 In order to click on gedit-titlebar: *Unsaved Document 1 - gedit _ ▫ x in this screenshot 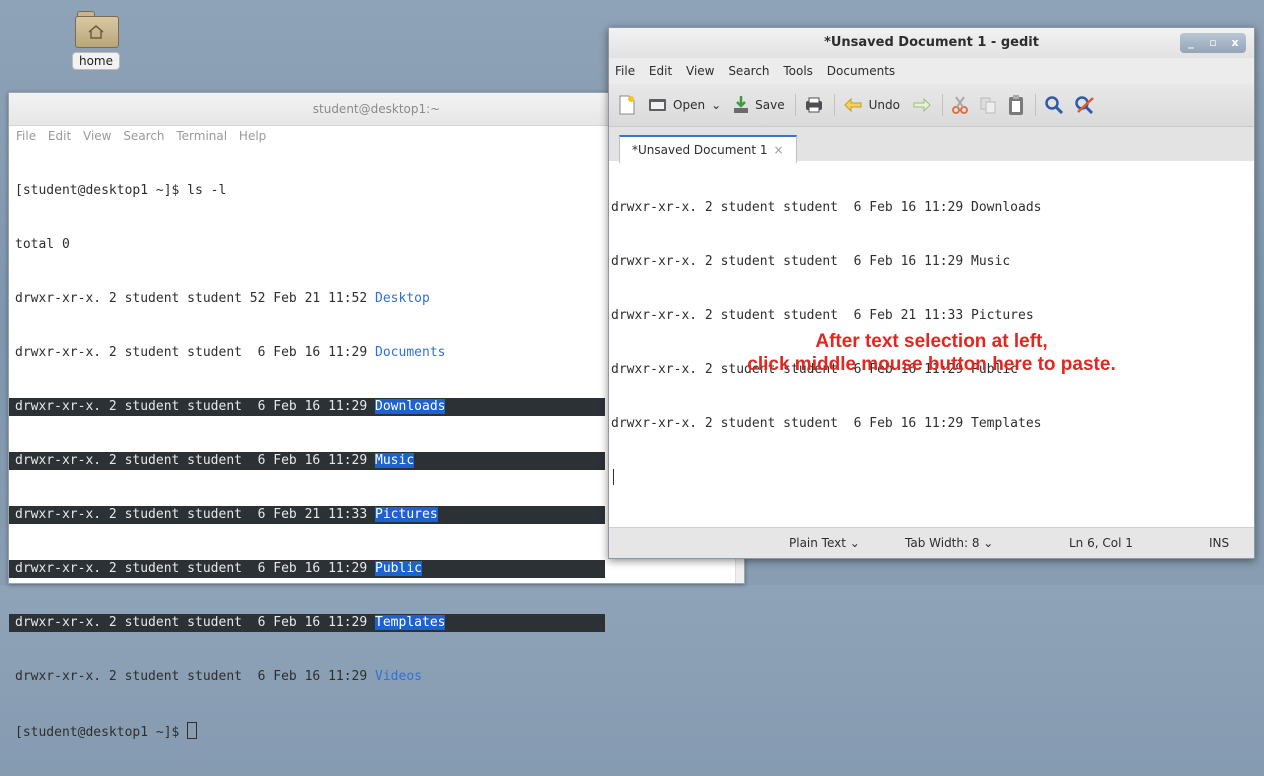, I will do `click(931, 43)`.